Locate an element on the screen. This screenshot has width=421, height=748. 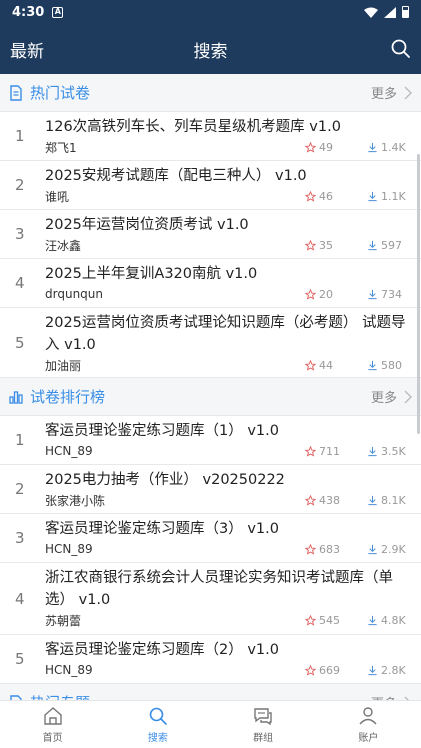
item-title: 客运员理论鉴定练习题库（2） v1.0 is located at coordinates (162, 650).